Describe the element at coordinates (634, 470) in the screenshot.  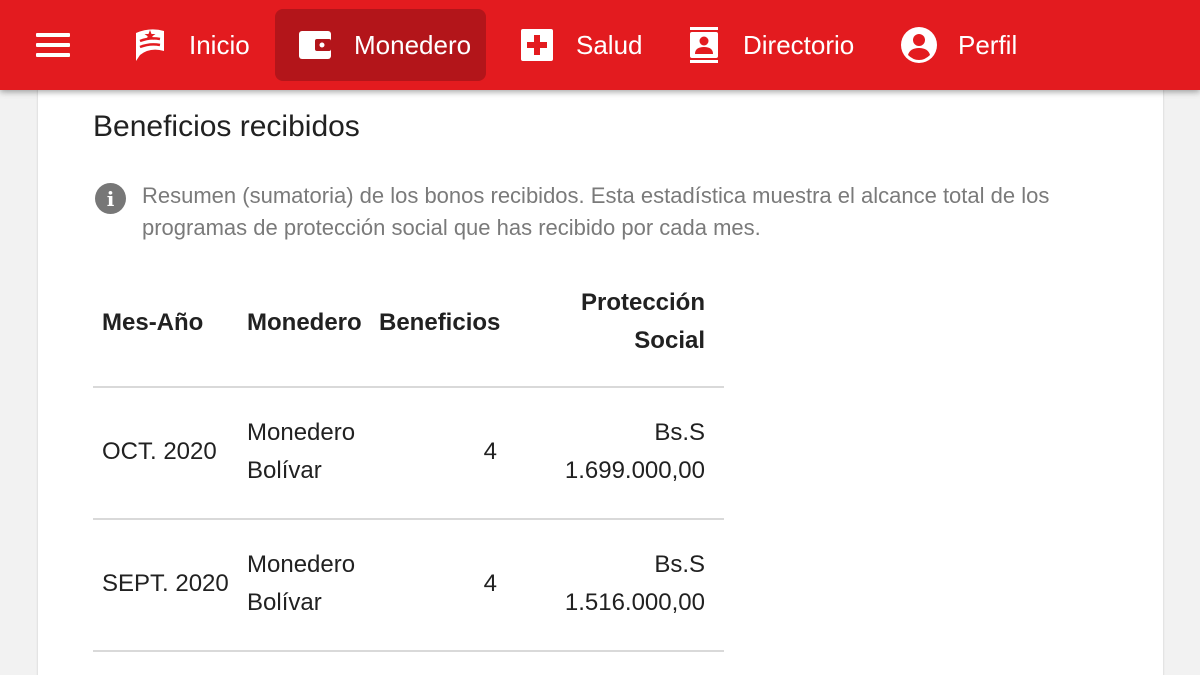
I see `cell-amount-value: 1.699.000,00` at that location.